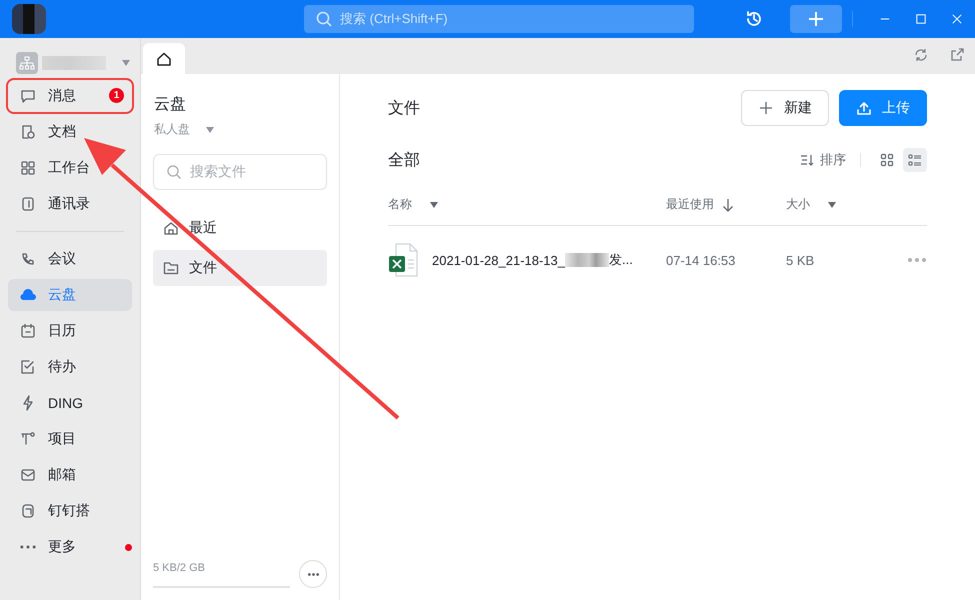  What do you see at coordinates (240, 228) in the screenshot?
I see `drive-nav-item: 最近` at bounding box center [240, 228].